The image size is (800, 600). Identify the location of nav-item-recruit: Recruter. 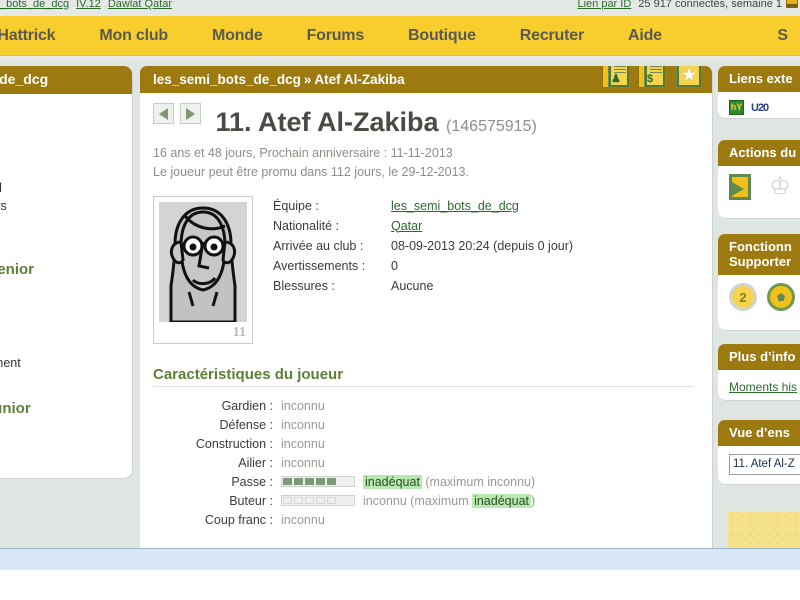
(552, 36).